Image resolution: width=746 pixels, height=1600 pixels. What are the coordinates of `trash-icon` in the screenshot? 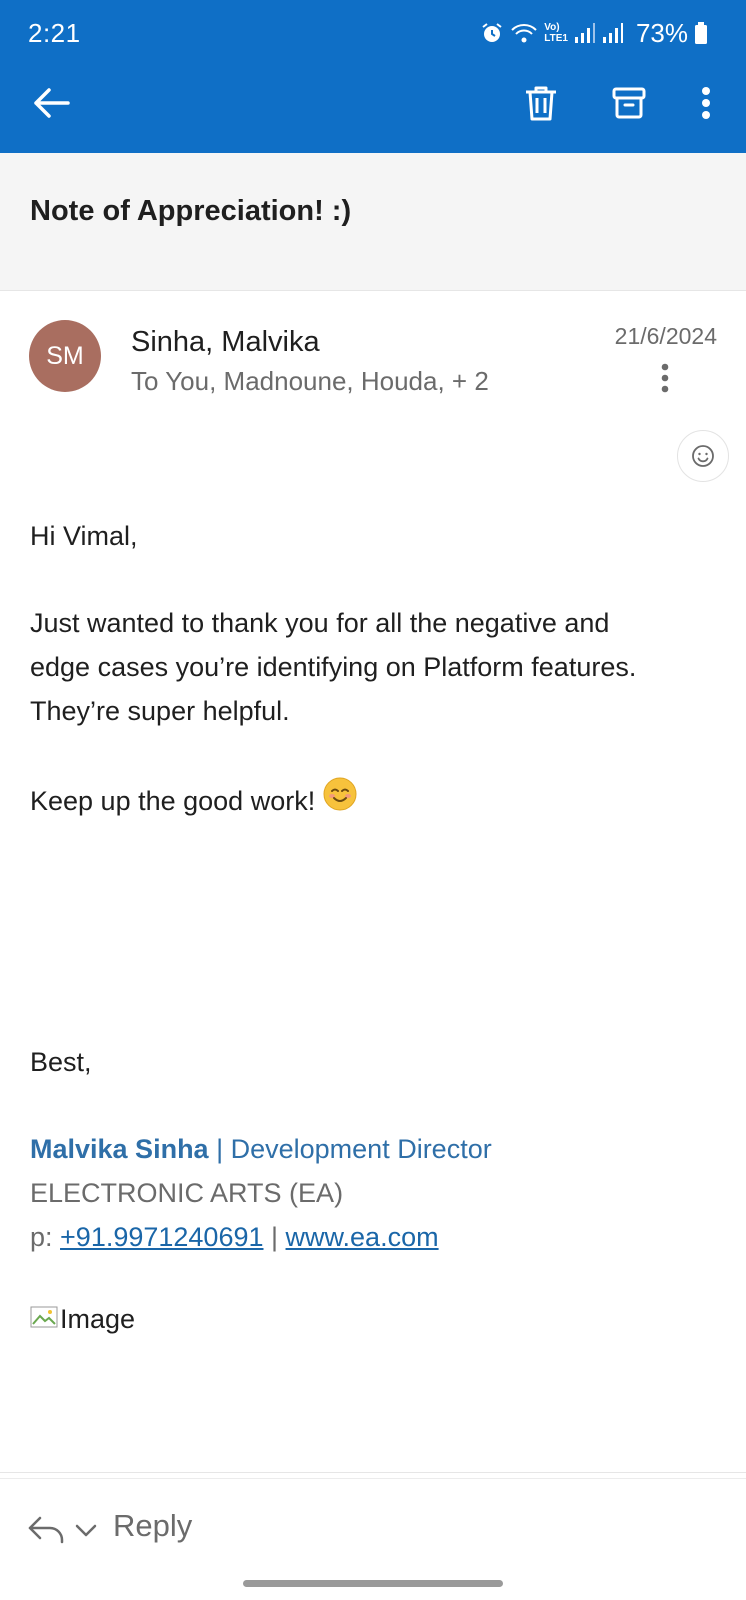 It's located at (541, 103).